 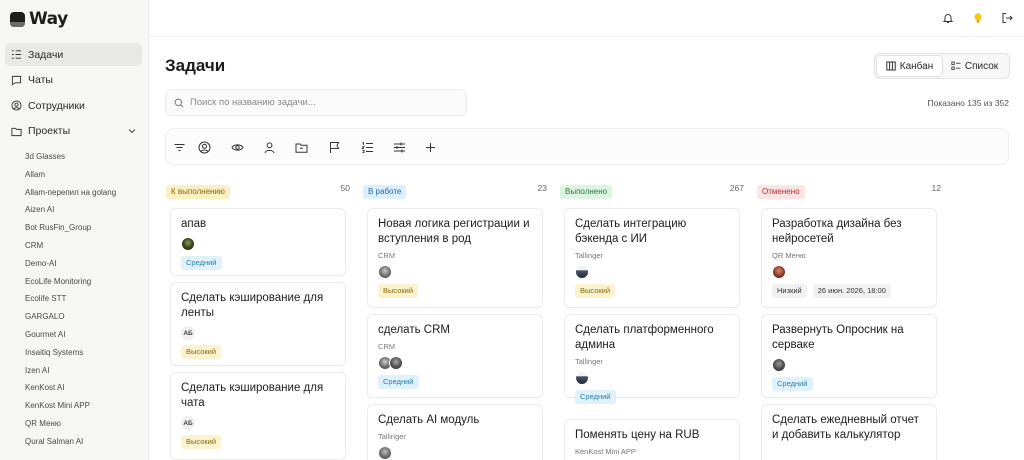 I want to click on project-item: Bot RusFin_Group, so click(x=70, y=228).